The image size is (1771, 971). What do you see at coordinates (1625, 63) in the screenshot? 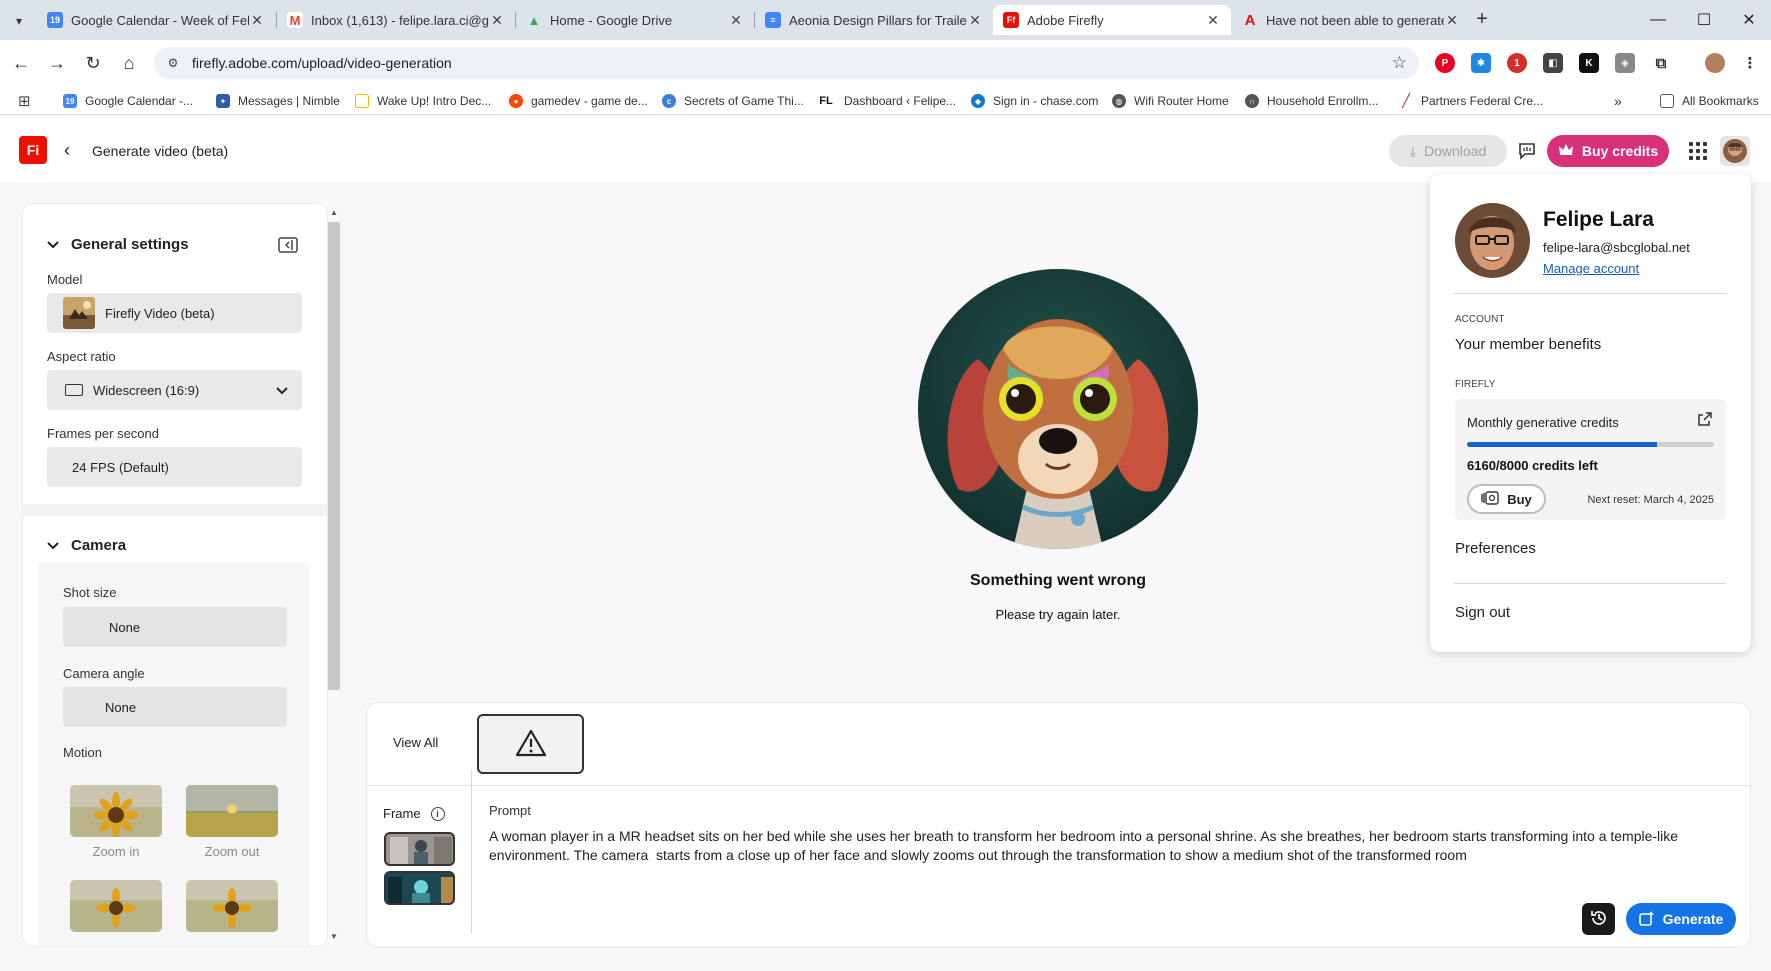
I see `extension-icon: ◈` at bounding box center [1625, 63].